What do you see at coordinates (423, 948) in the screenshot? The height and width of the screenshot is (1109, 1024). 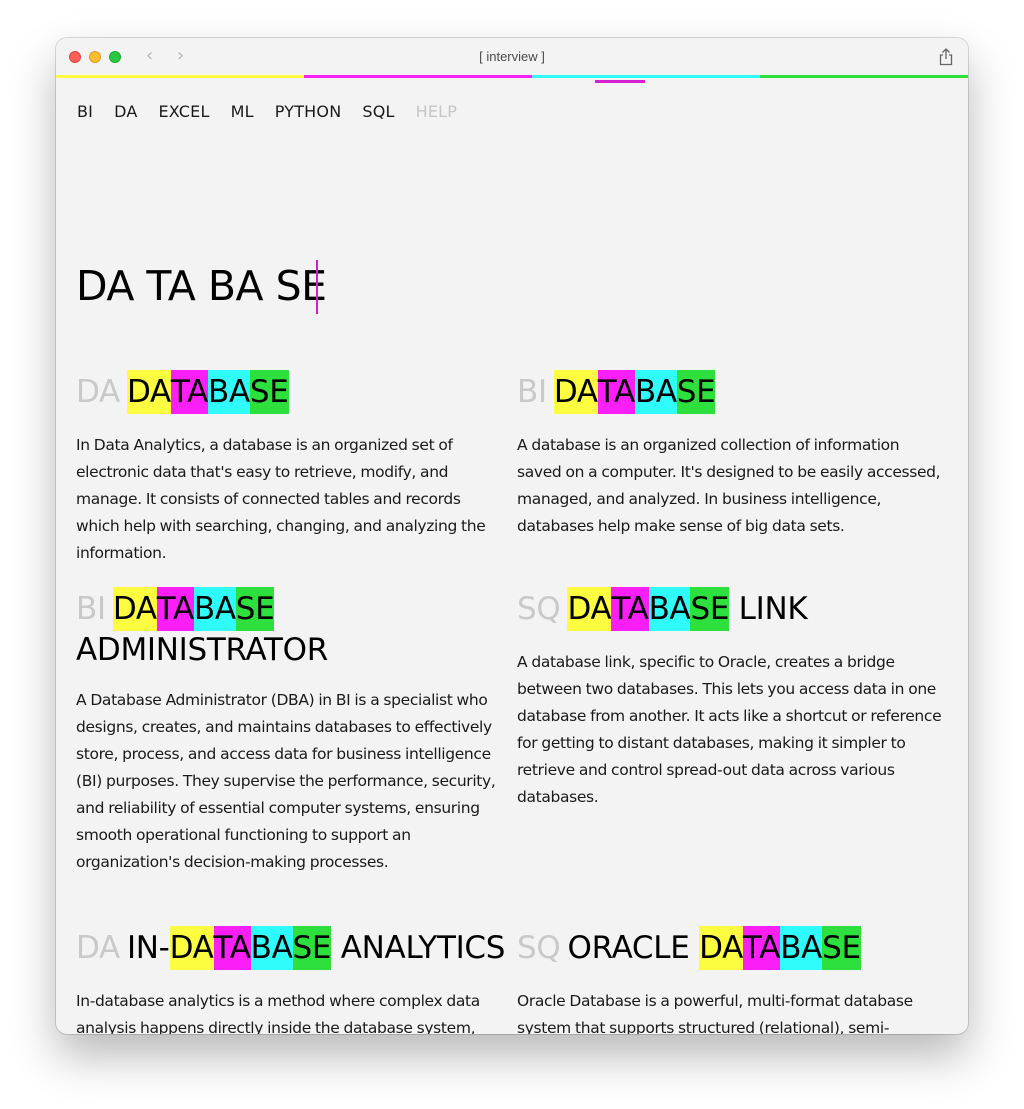 I see `term-suffix: ANALYTICS` at bounding box center [423, 948].